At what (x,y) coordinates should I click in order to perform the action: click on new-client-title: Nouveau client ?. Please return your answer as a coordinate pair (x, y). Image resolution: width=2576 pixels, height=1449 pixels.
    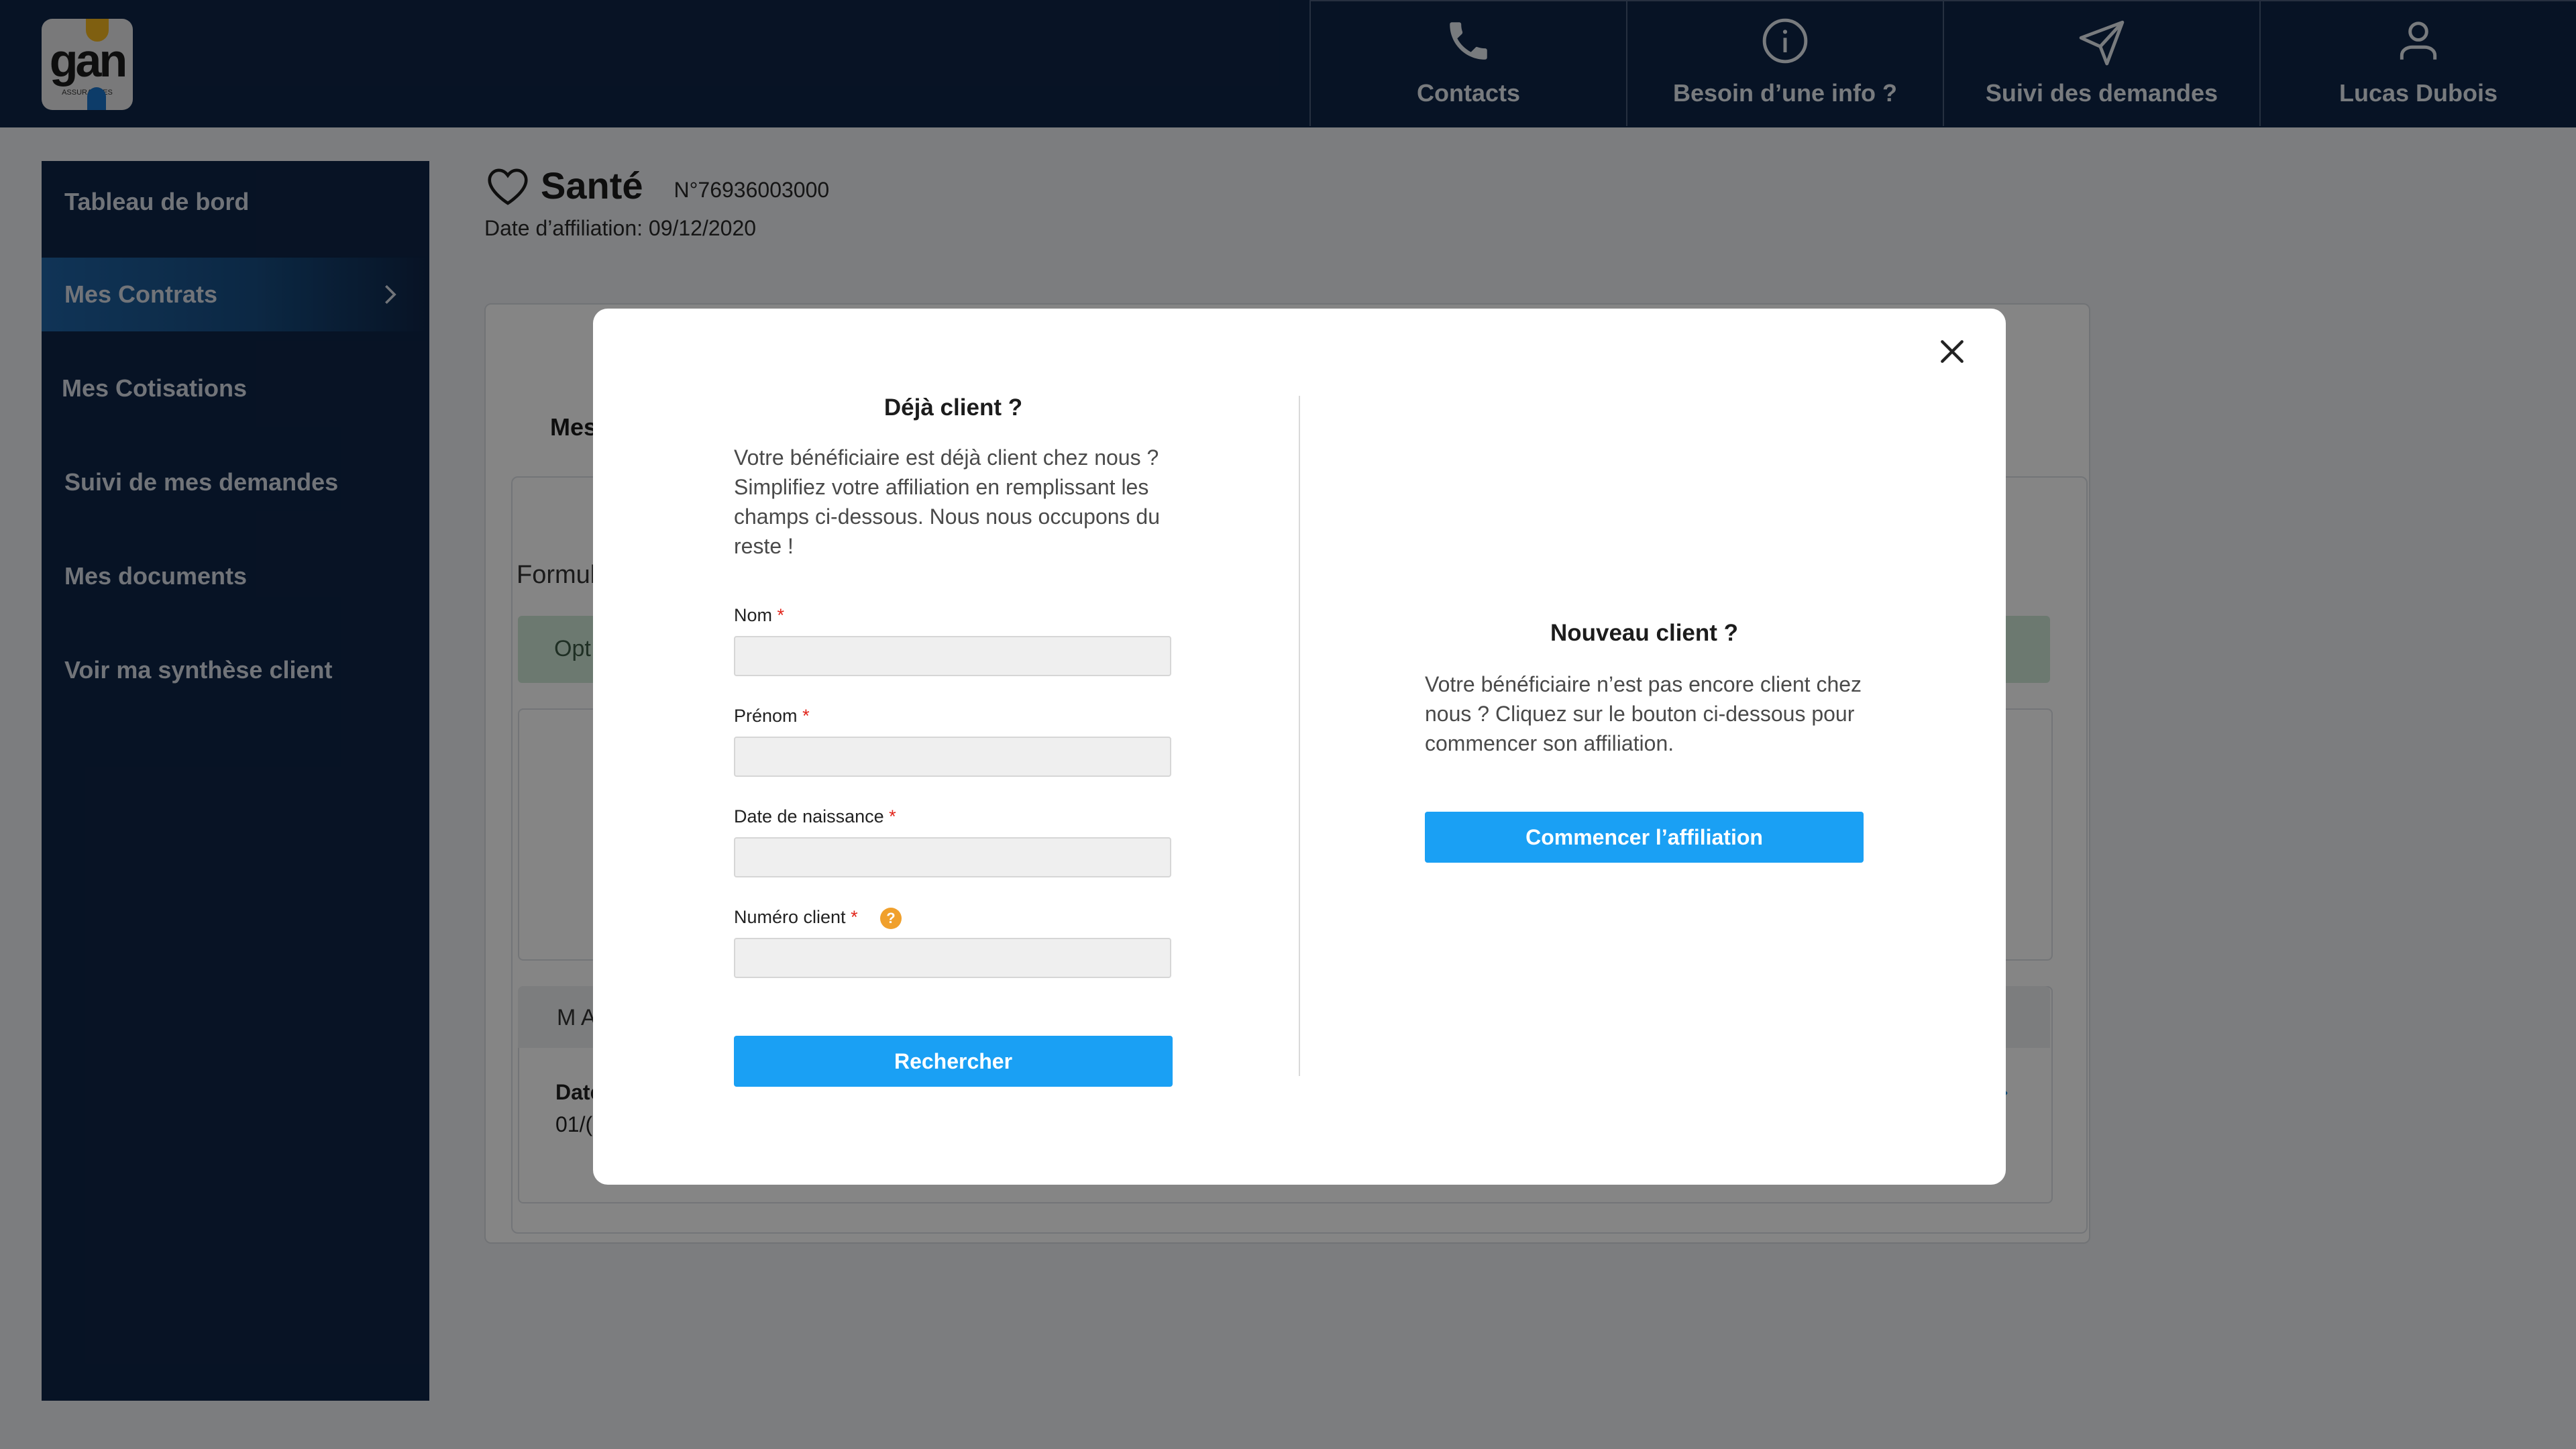
    Looking at the image, I should click on (1644, 633).